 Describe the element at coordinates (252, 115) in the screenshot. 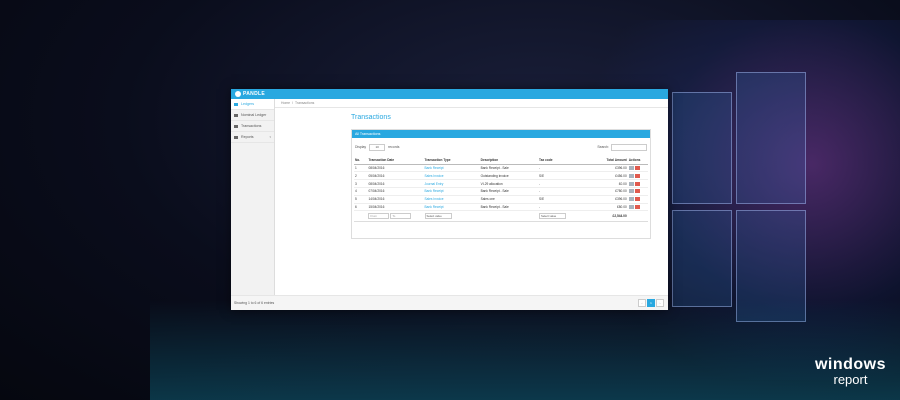

I see `sidebar-item-nominal-ledger: Nominal Ledger` at that location.